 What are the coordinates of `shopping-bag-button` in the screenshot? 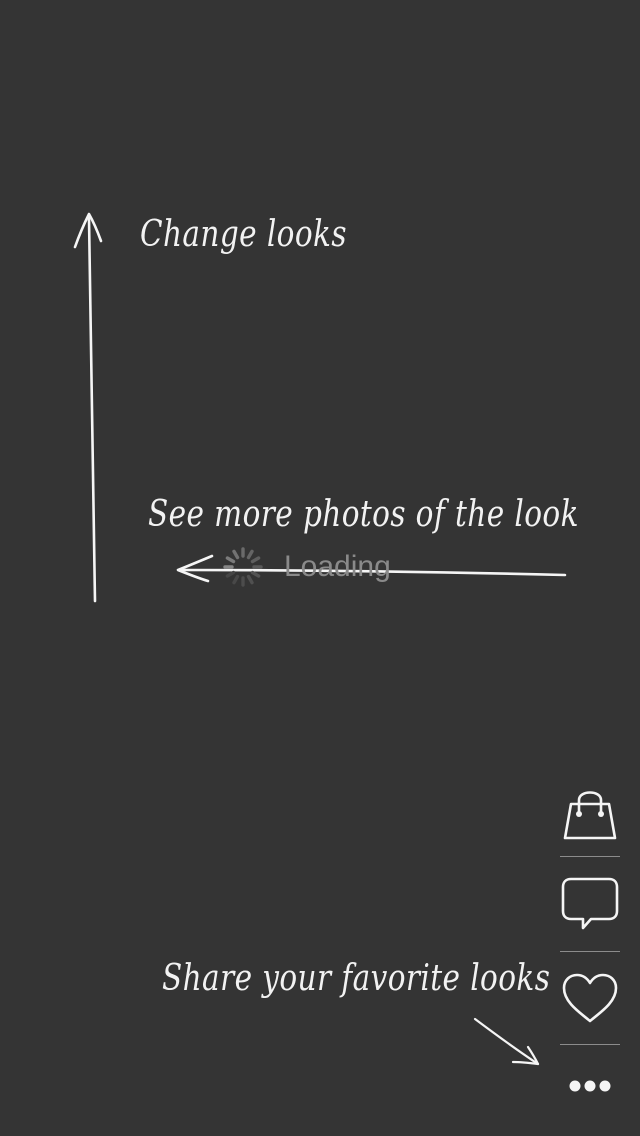 It's located at (590, 812).